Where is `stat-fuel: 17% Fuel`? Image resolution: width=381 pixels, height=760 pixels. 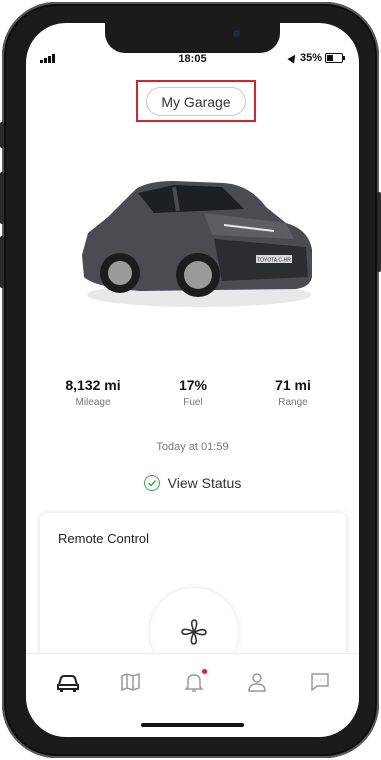
stat-fuel: 17% Fuel is located at coordinates (193, 392).